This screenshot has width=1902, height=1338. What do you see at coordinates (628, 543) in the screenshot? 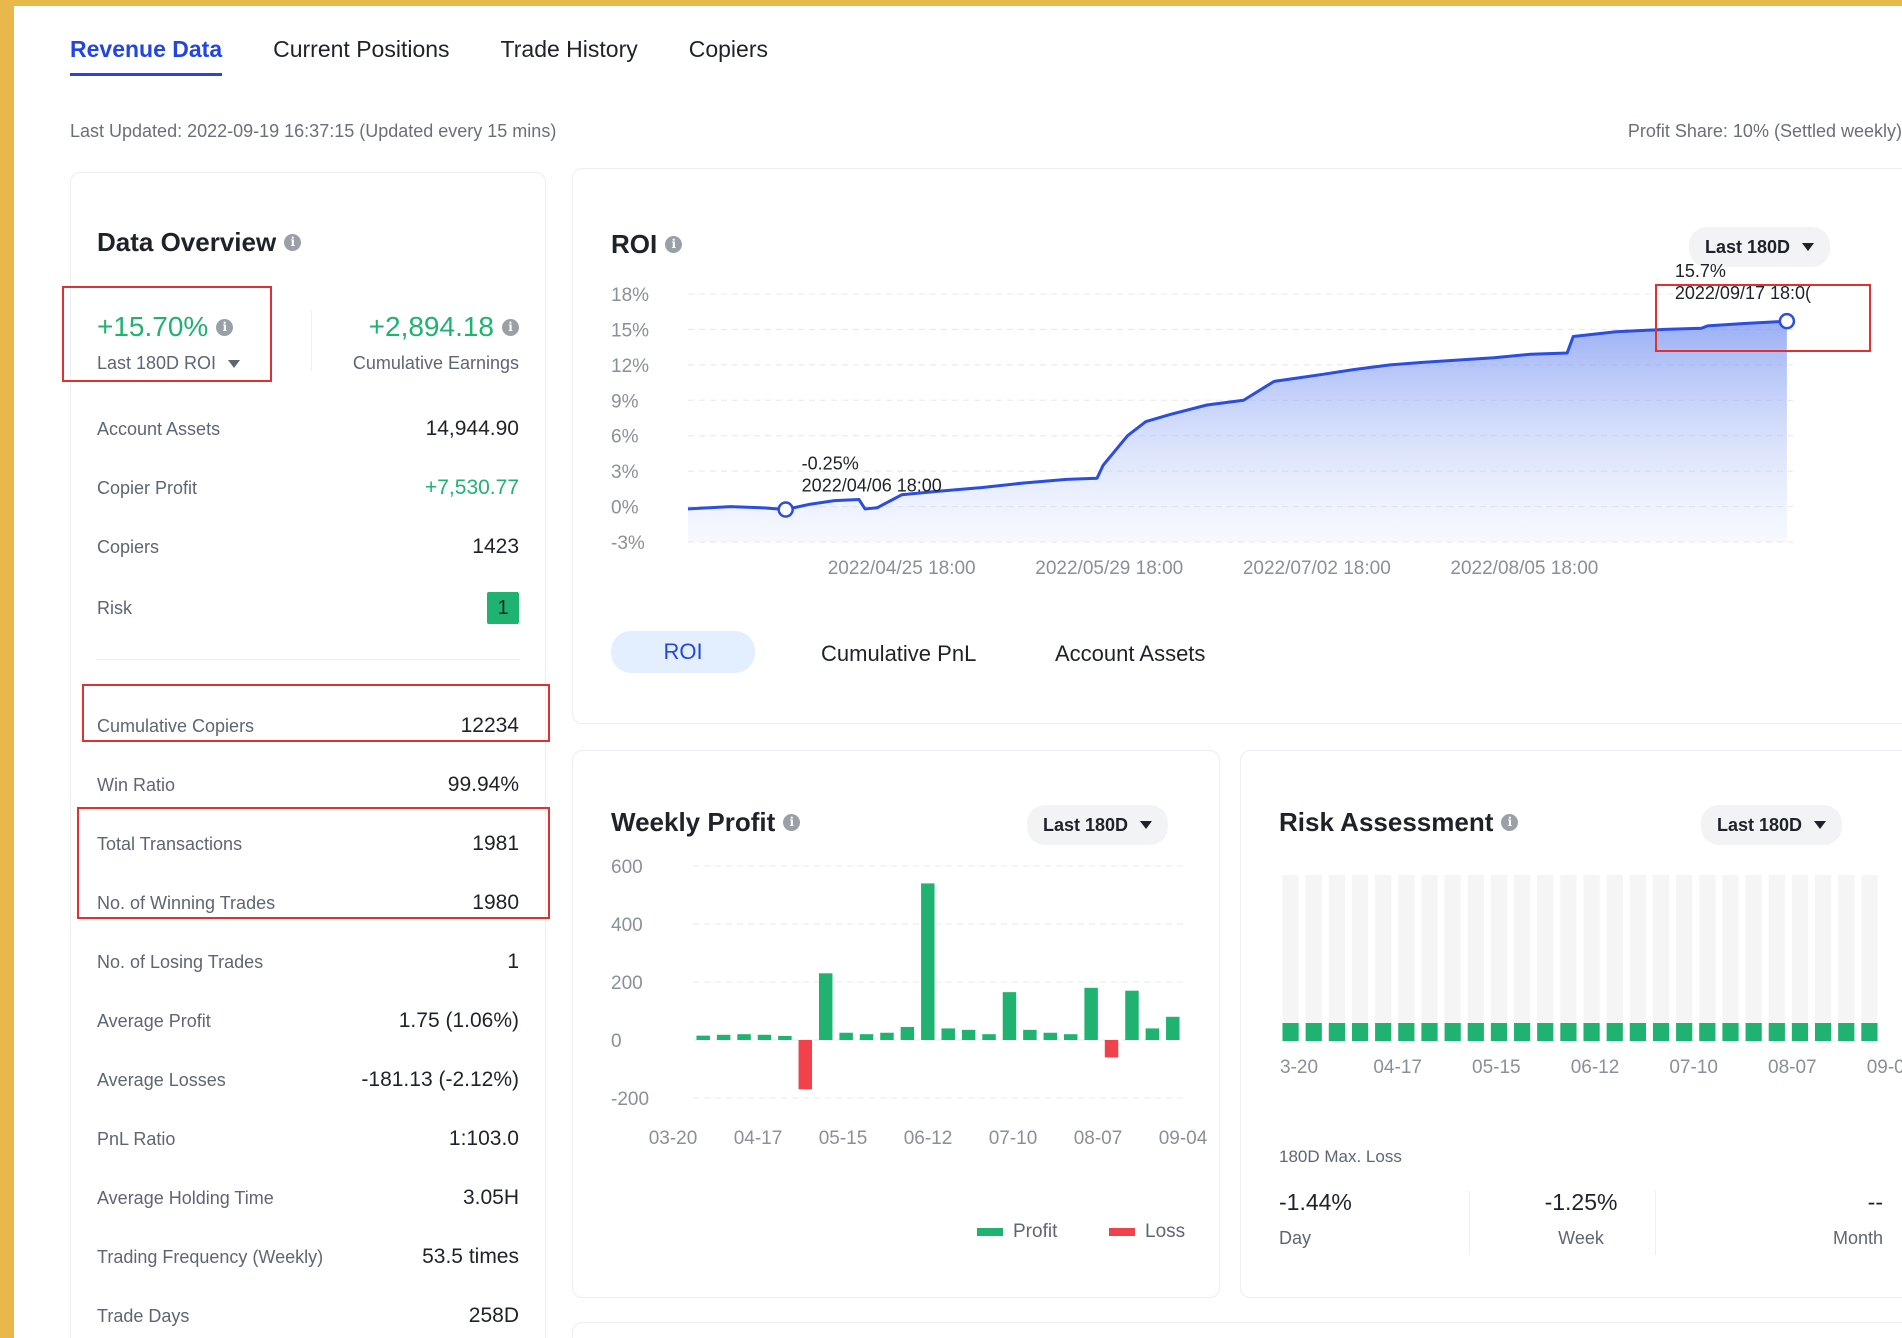
I see `y-tick-label: -3%` at bounding box center [628, 543].